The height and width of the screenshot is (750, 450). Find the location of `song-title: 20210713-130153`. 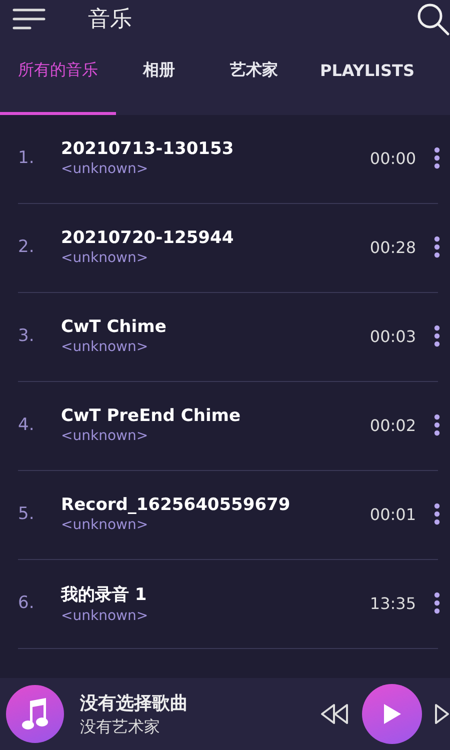

song-title: 20210713-130153 is located at coordinates (215, 149).